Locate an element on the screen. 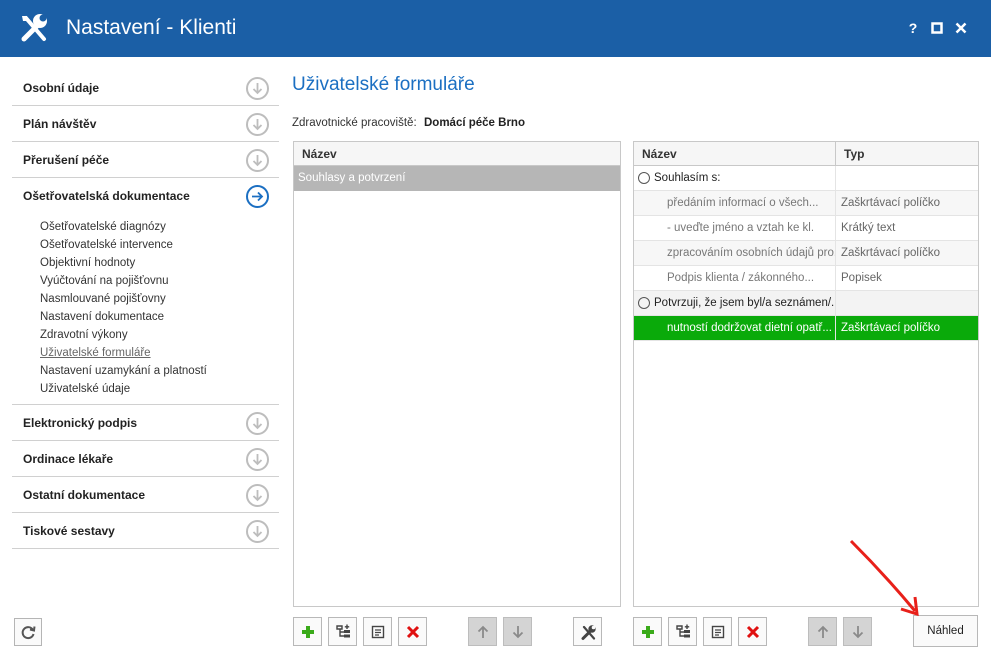  add-field-button is located at coordinates (647, 631).